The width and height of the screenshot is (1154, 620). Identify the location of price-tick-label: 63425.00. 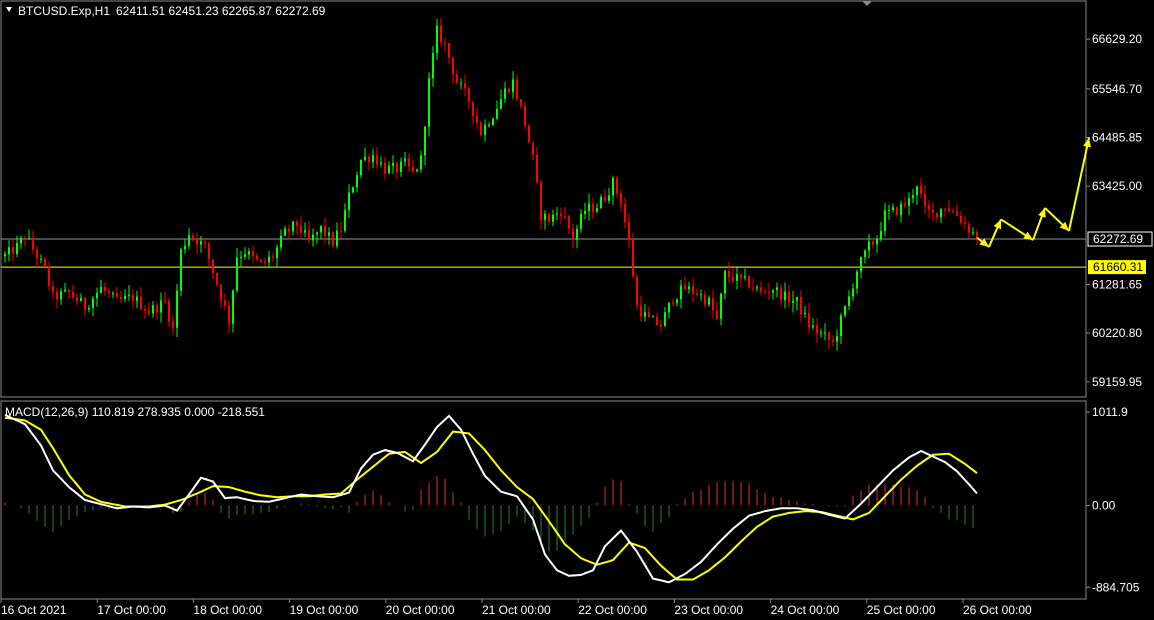
(1117, 186).